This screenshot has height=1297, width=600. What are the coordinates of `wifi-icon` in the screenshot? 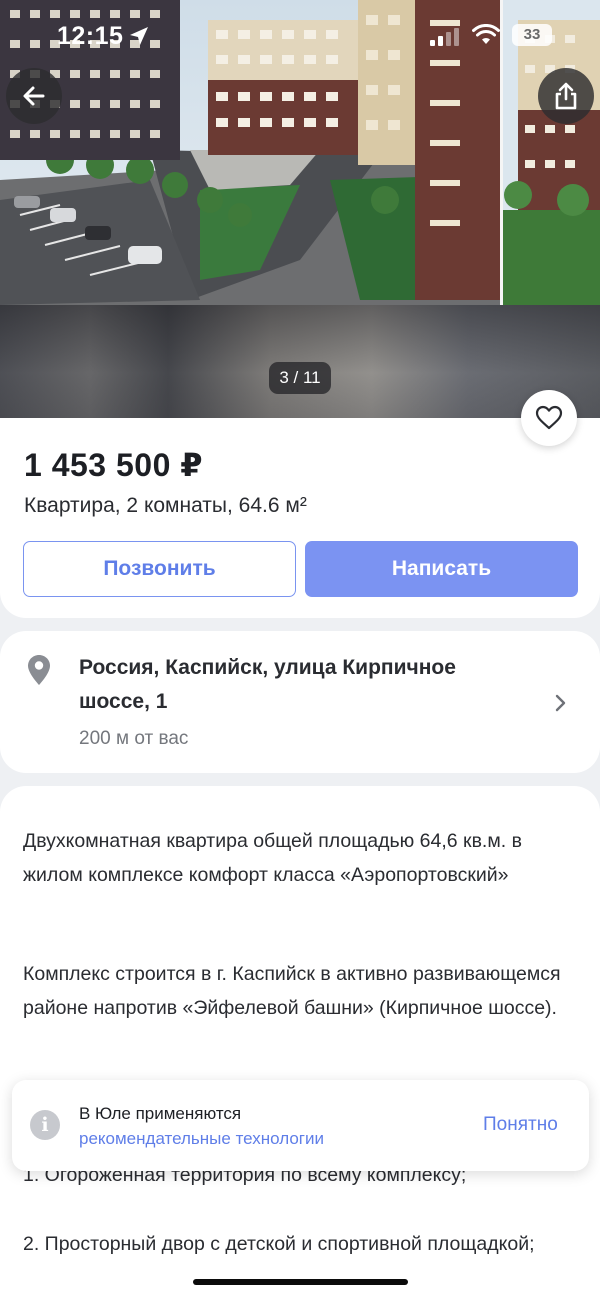 It's located at (486, 34).